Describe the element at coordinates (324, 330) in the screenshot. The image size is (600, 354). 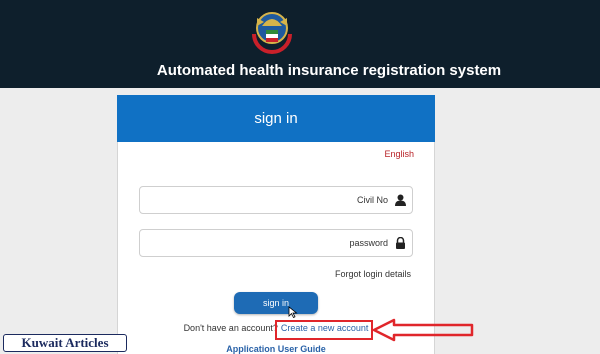
I see `annotation-highlight-box` at that location.